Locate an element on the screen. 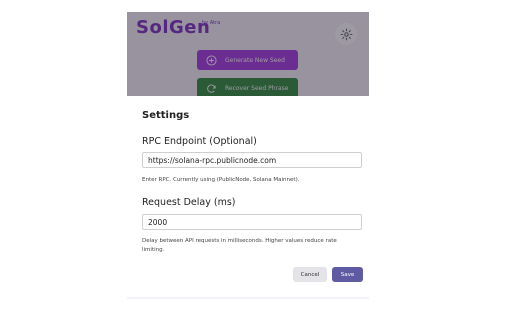 Image resolution: width=512 pixels, height=320 pixels. save-button: Save is located at coordinates (347, 274).